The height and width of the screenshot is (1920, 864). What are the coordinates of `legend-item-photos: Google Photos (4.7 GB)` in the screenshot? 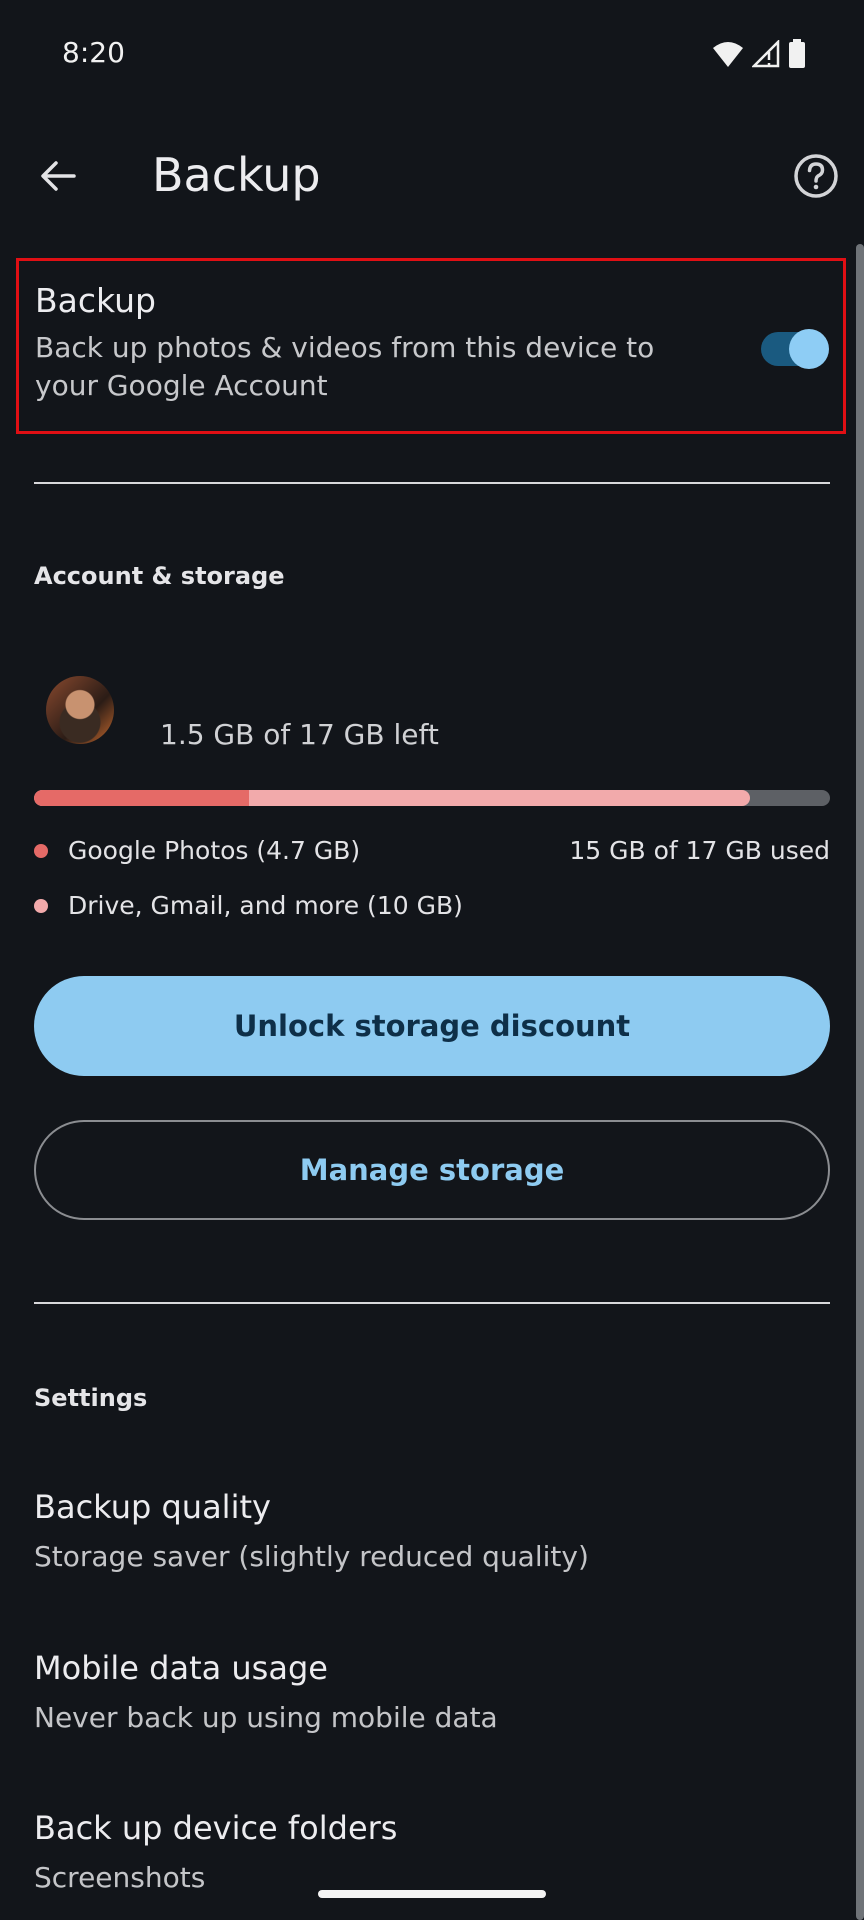 It's located at (197, 850).